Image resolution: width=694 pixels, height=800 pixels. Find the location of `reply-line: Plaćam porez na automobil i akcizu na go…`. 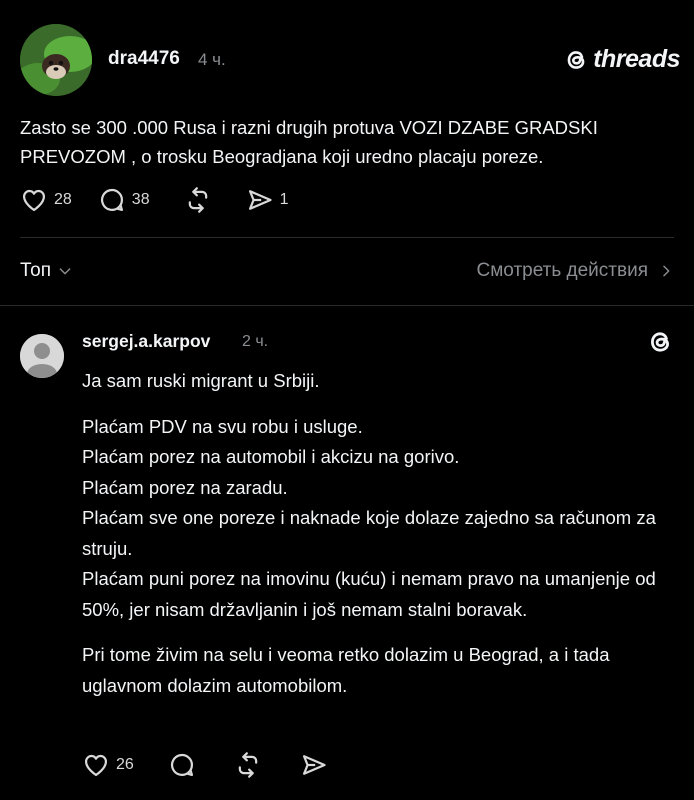

reply-line: Plaćam porez na automobil i akcizu na go… is located at coordinates (271, 456).